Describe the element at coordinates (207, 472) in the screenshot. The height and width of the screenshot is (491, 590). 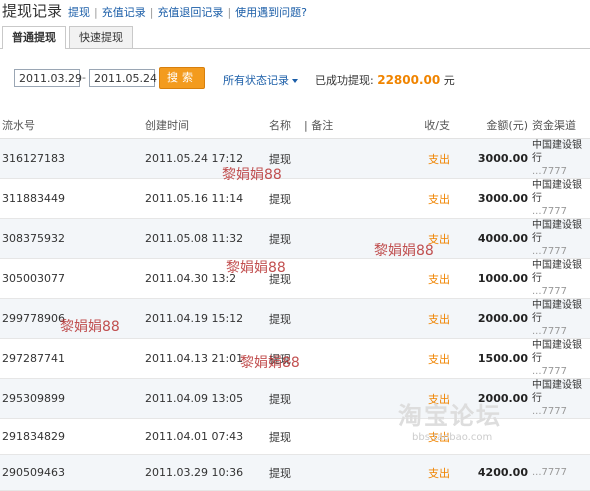
I see `time-cell: 2011.03.29 10:36` at that location.